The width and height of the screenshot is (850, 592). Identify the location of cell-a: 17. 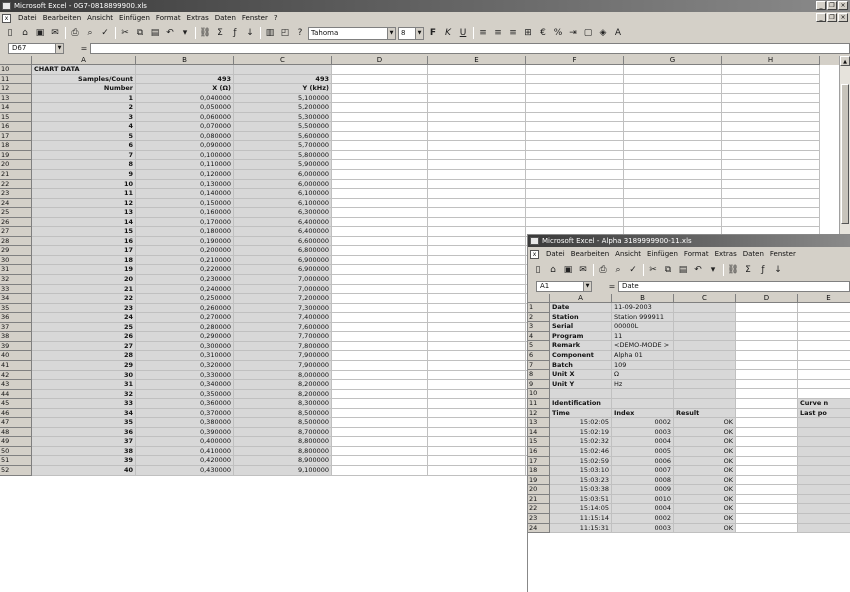
(84, 251).